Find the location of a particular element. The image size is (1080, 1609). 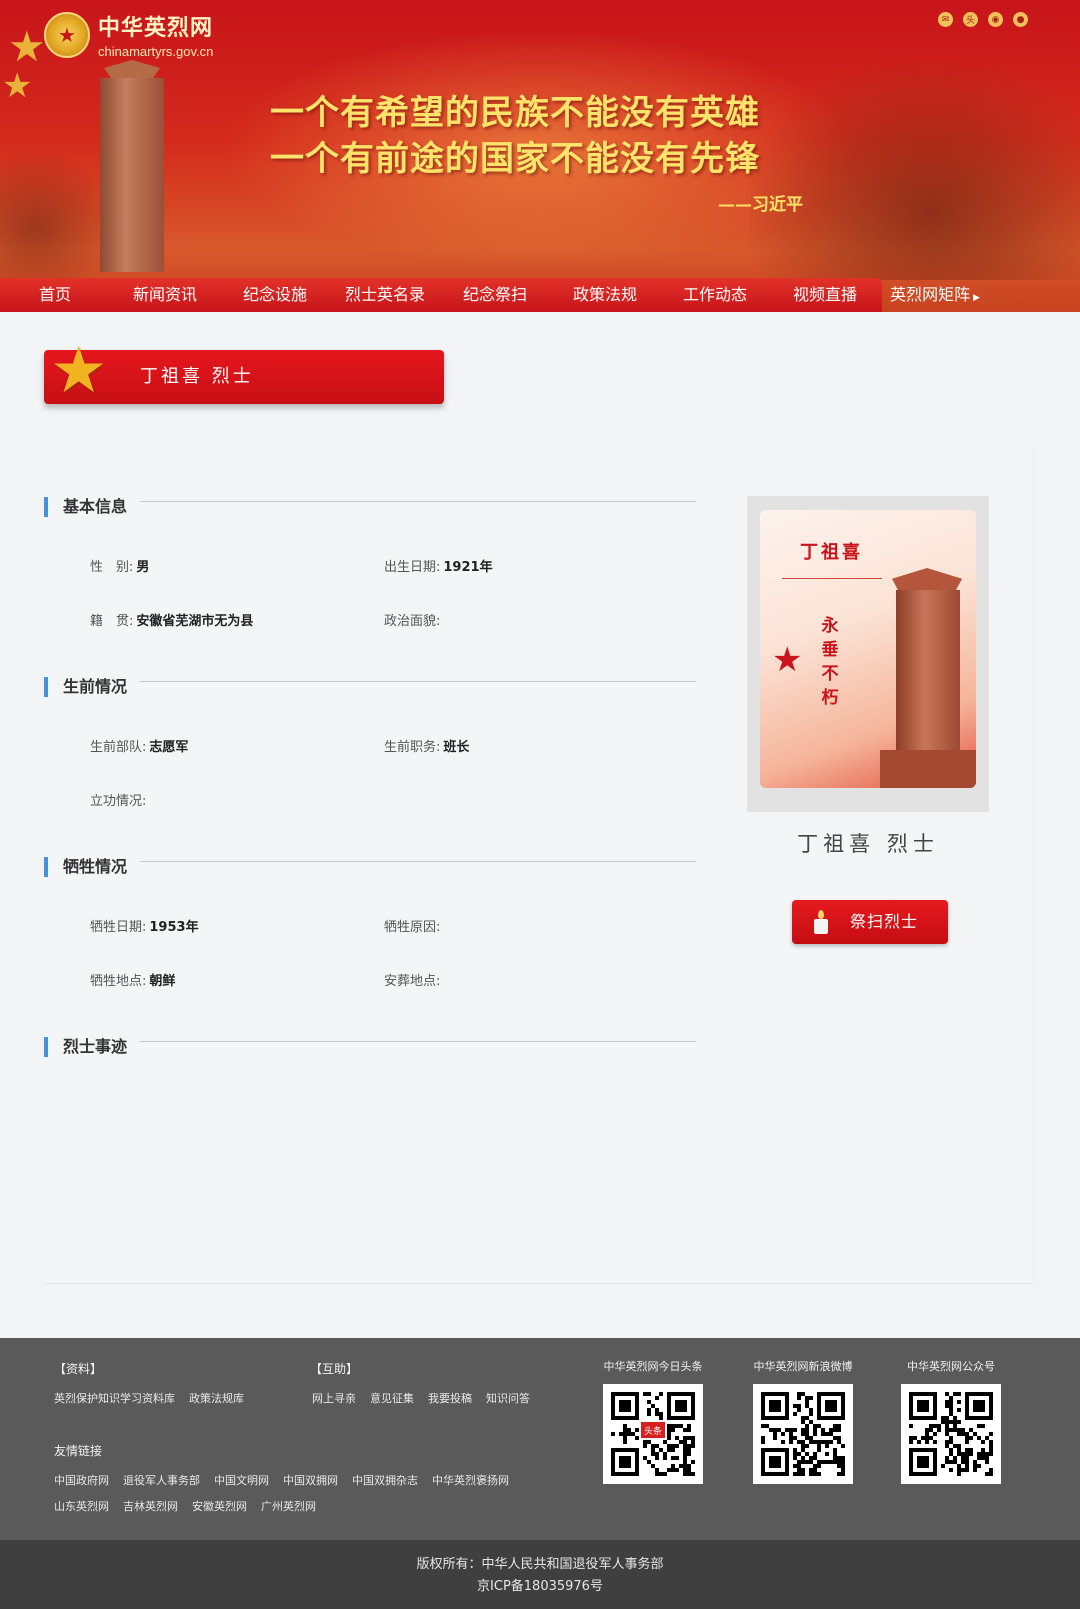

field-label: 牺牲原因: is located at coordinates (412, 927).